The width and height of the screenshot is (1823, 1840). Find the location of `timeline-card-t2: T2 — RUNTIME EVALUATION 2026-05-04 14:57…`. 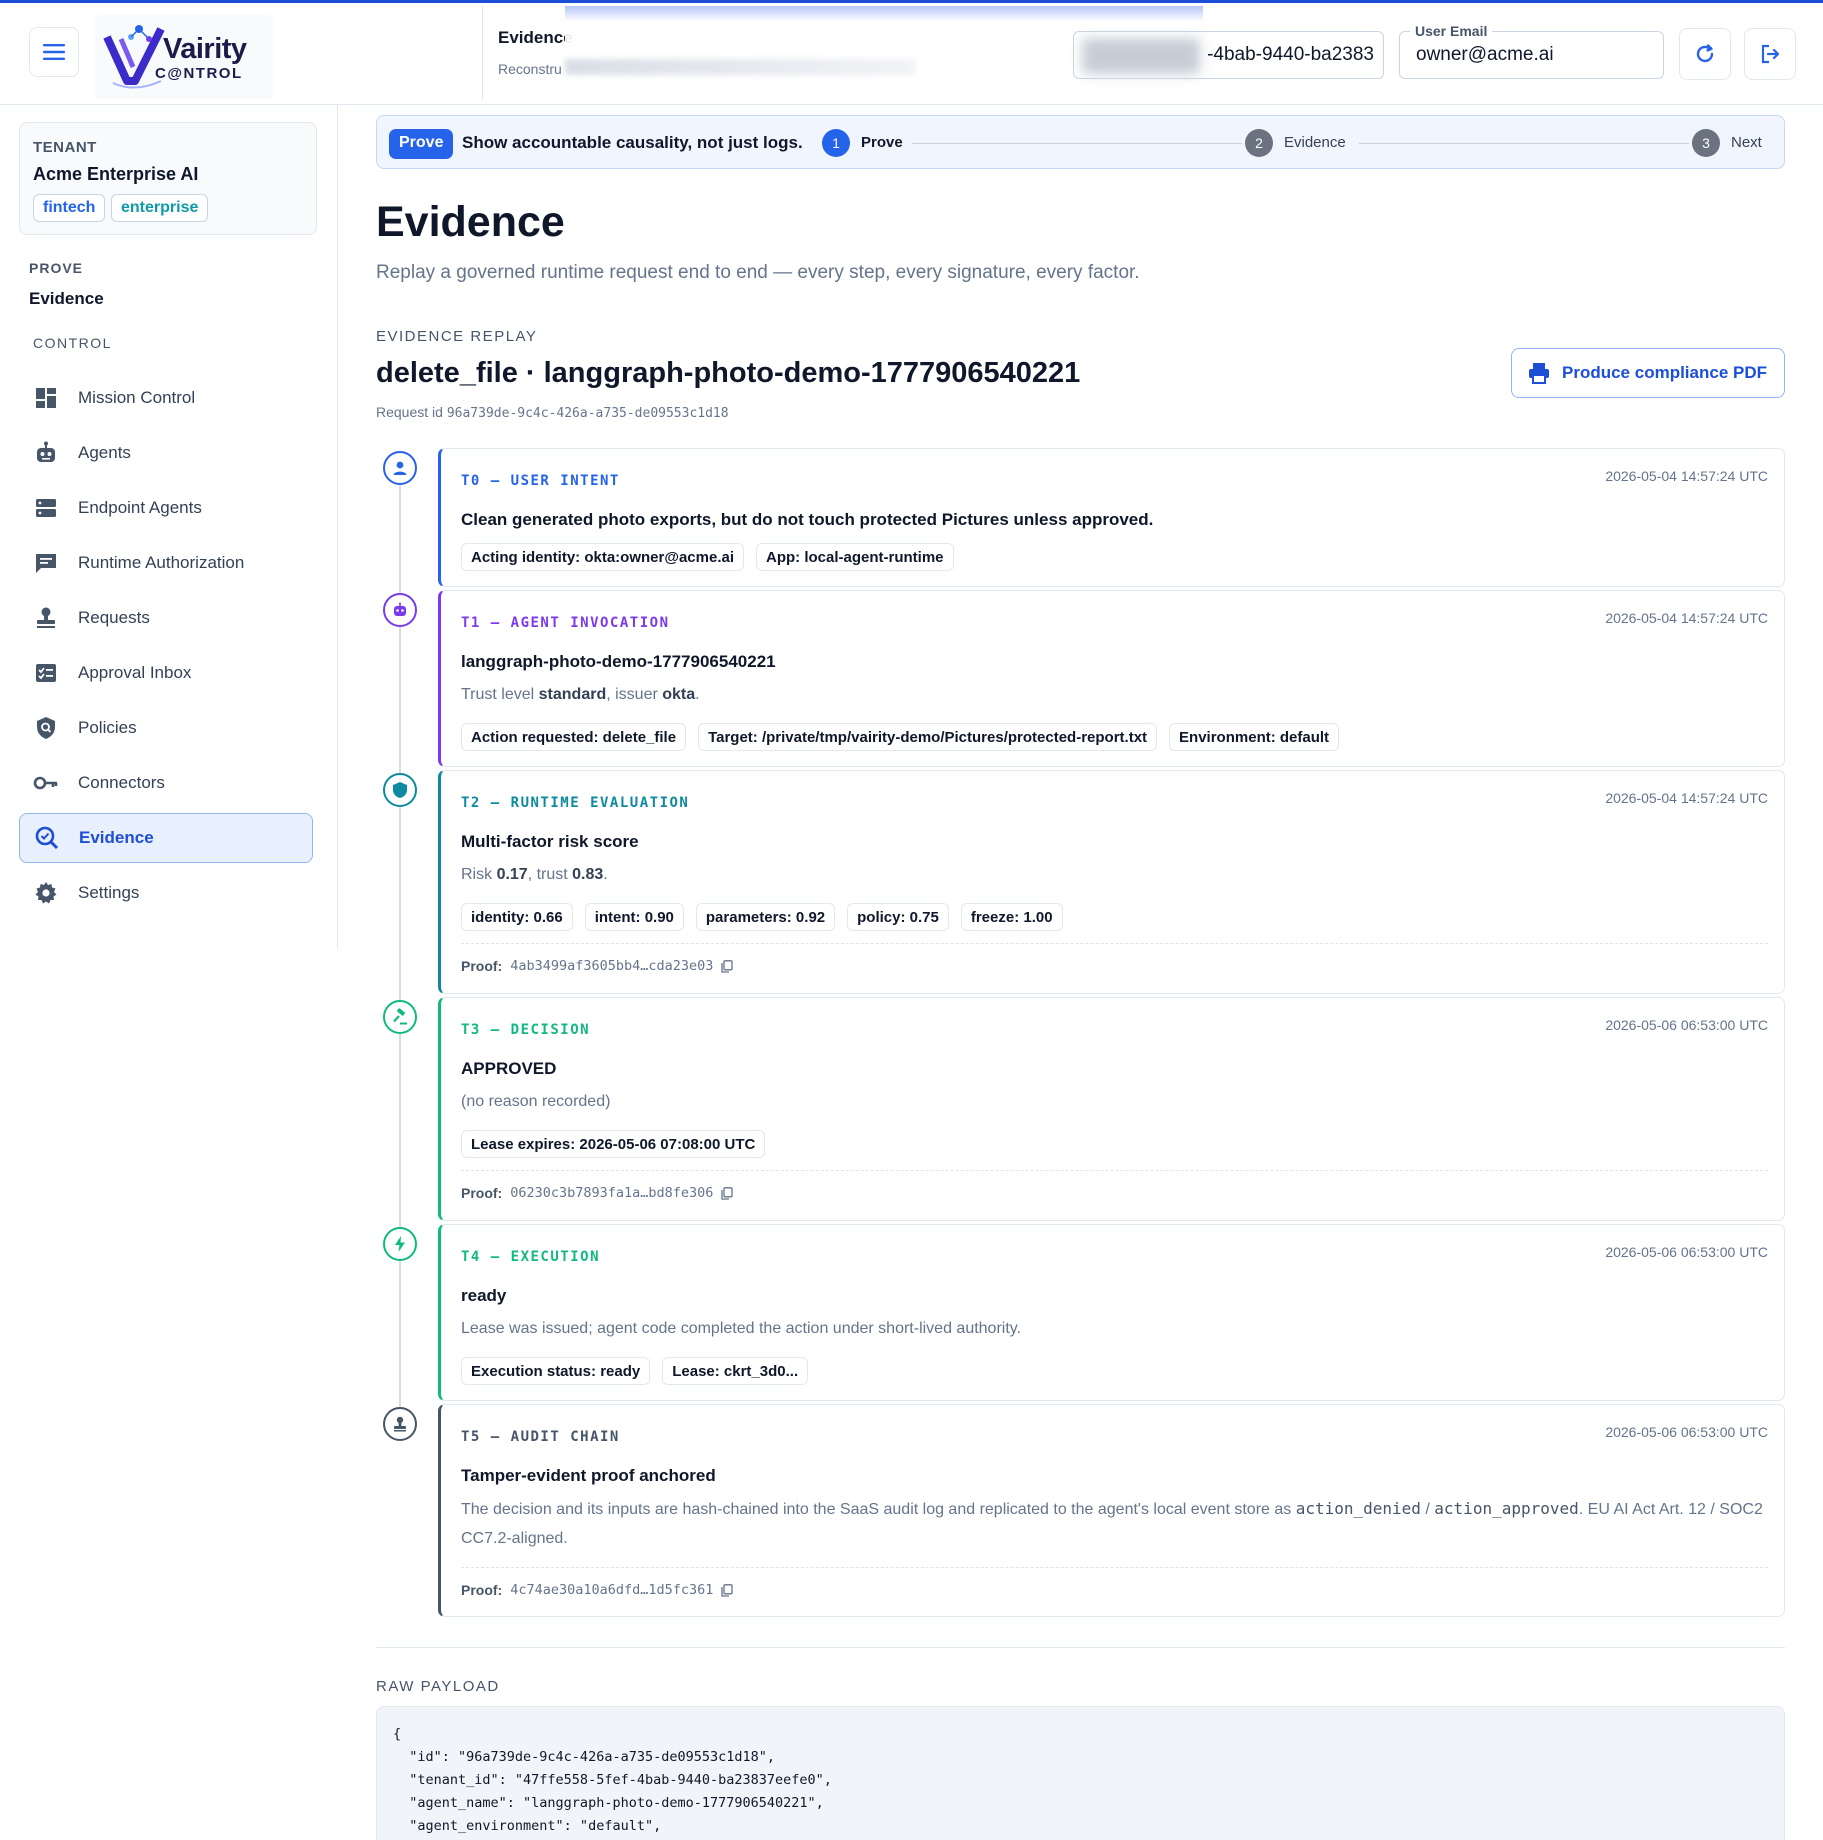

timeline-card-t2: T2 — RUNTIME EVALUATION 2026-05-04 14:57… is located at coordinates (1111, 882).